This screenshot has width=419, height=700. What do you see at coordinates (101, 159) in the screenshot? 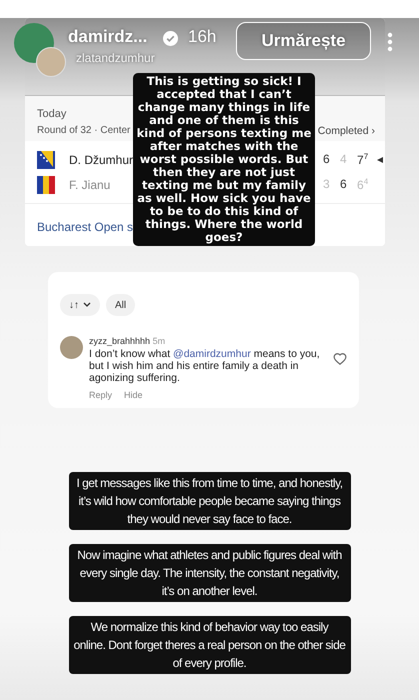
I see `player-name: D. Džumhur` at bounding box center [101, 159].